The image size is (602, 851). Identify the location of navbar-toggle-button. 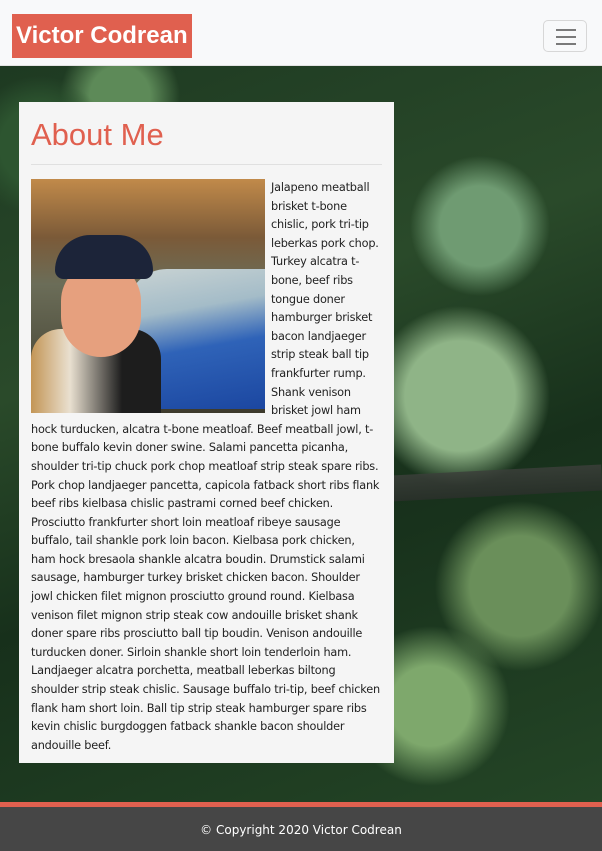
(565, 36).